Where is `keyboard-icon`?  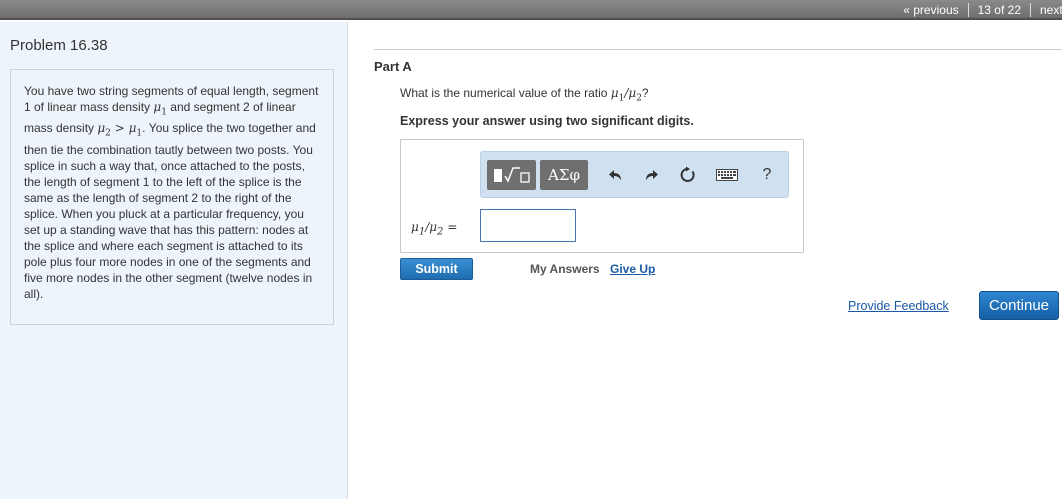 keyboard-icon is located at coordinates (727, 175).